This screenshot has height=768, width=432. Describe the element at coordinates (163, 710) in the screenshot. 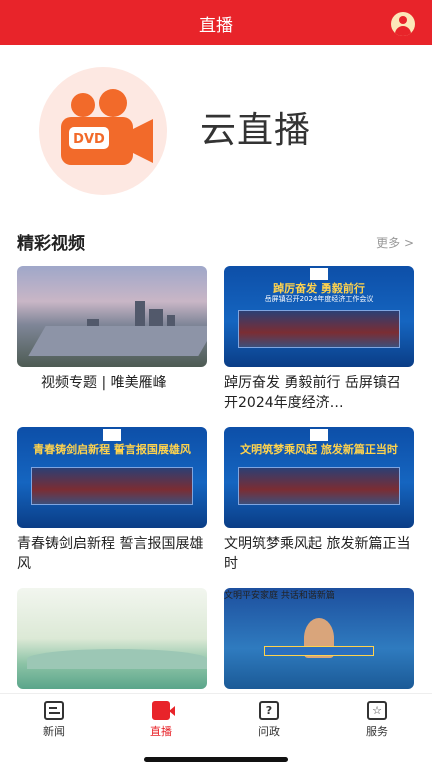

I see `live-camera-icon` at that location.